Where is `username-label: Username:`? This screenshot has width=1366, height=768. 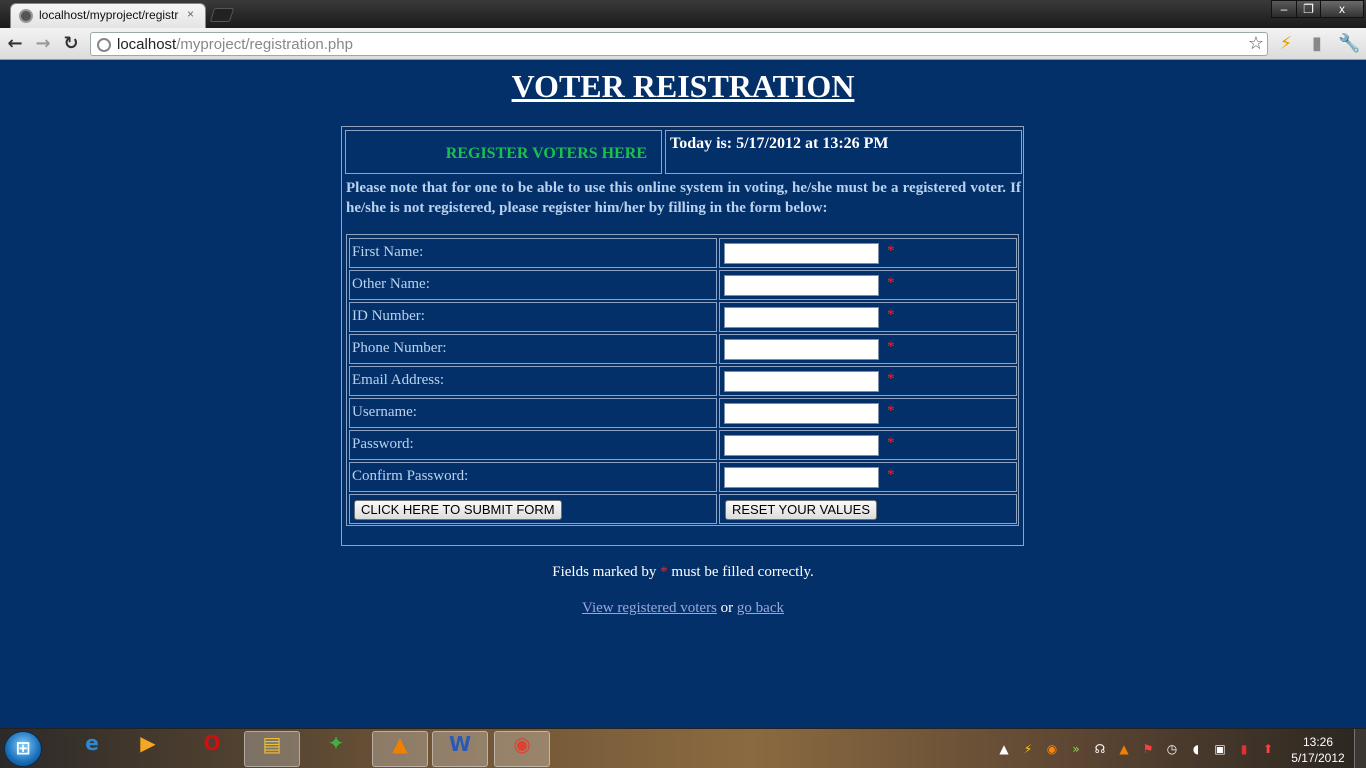 username-label: Username: is located at coordinates (384, 412).